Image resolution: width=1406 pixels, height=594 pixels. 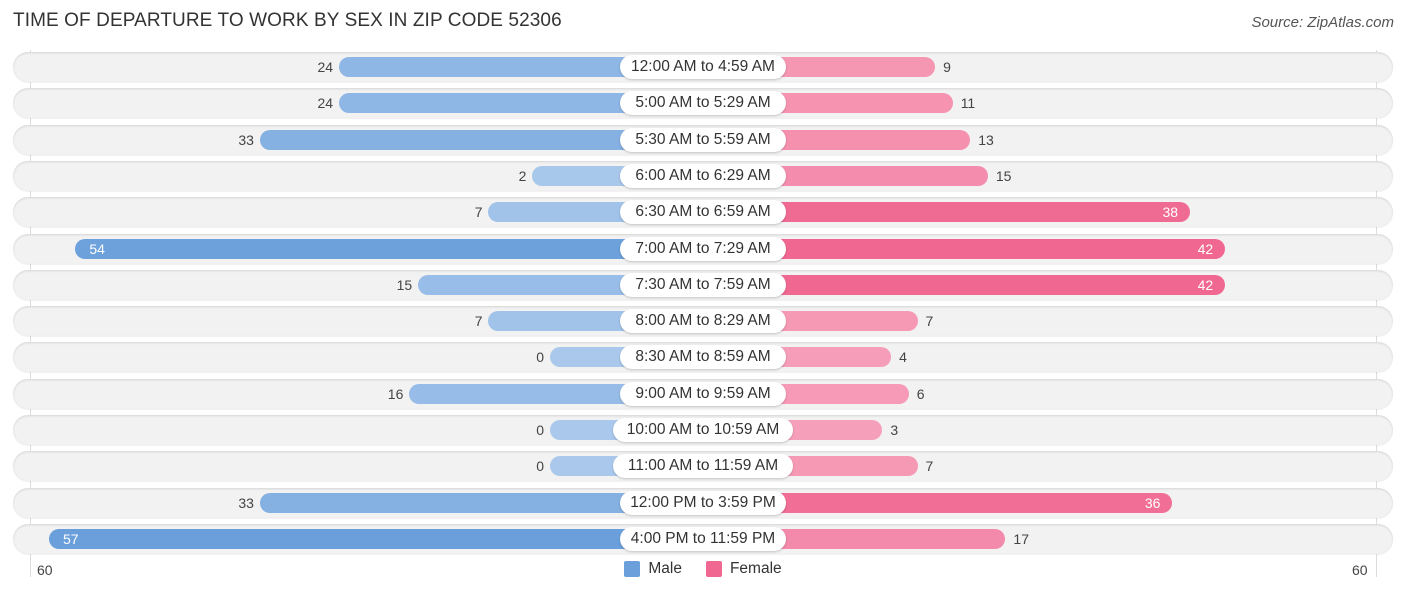 I want to click on legend-label-male: Male, so click(x=665, y=568).